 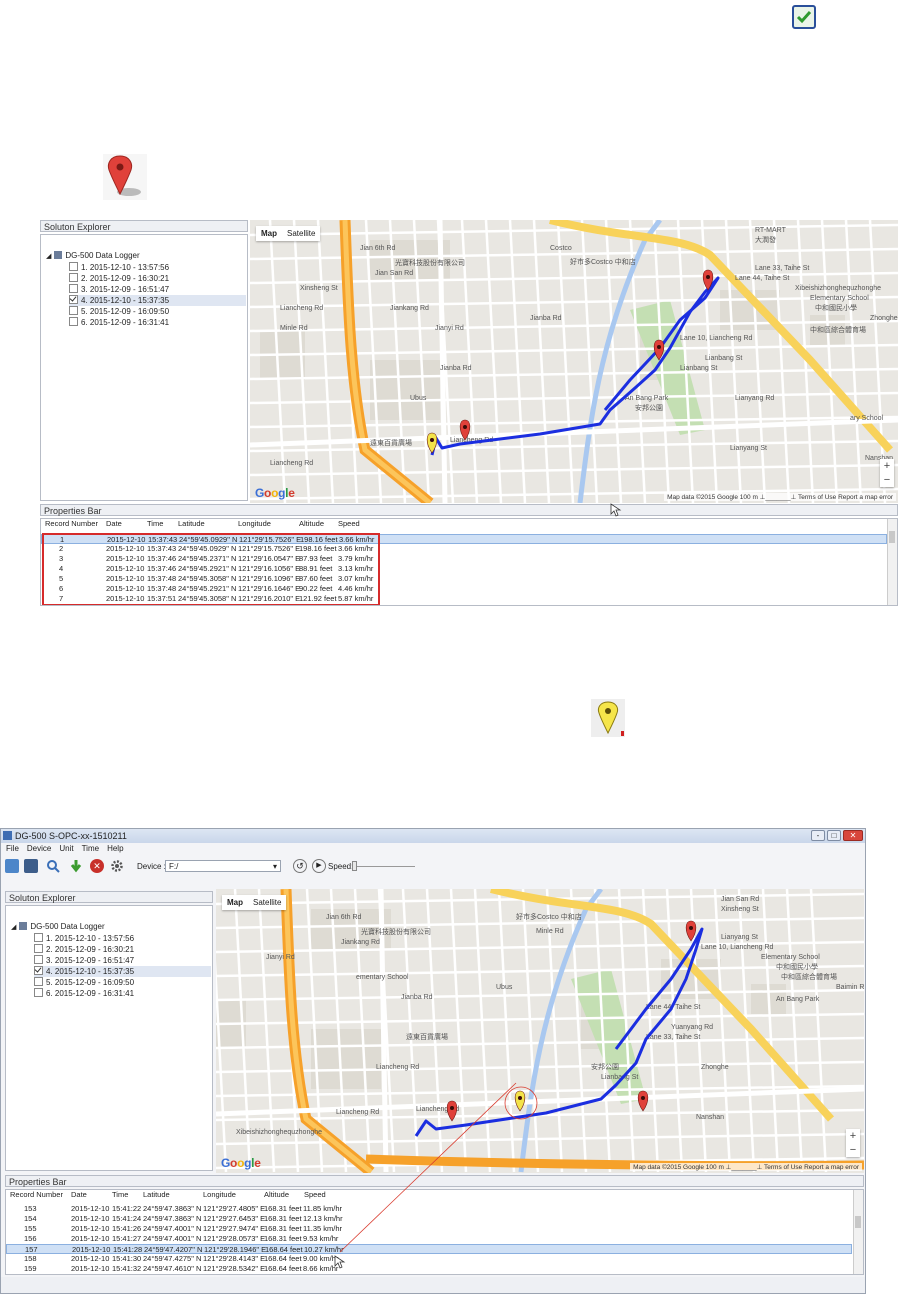 What do you see at coordinates (115, 849) in the screenshot?
I see `menu-help: Help` at bounding box center [115, 849].